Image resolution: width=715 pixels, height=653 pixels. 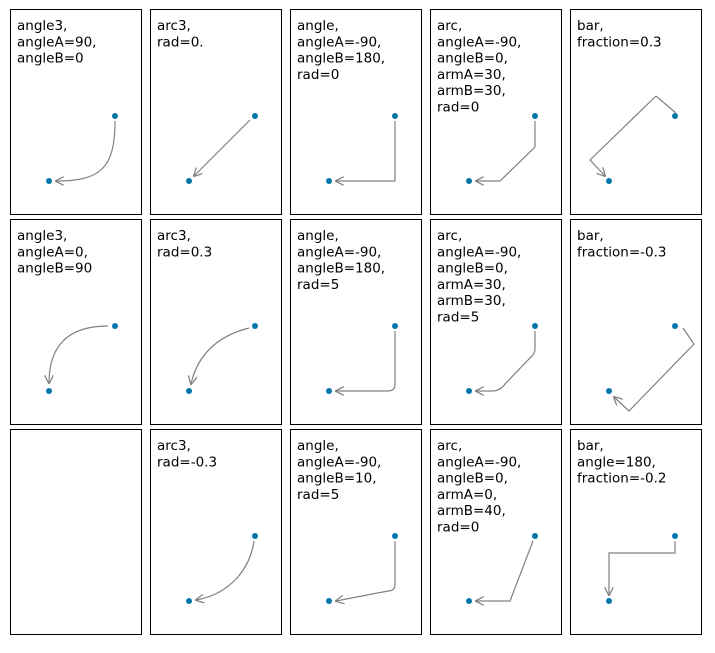 What do you see at coordinates (619, 42) in the screenshot?
I see `panel-label-line: fraction=0.3` at bounding box center [619, 42].